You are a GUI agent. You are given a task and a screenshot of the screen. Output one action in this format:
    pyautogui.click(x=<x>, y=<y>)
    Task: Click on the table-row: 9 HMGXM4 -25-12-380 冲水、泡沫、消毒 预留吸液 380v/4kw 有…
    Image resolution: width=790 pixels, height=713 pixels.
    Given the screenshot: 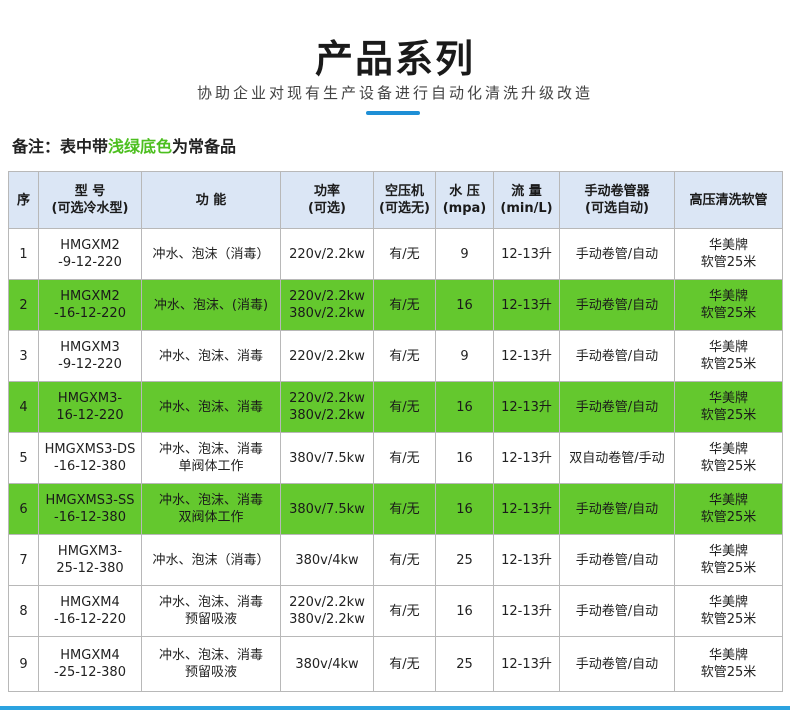 What is the action you would take?
    pyautogui.click(x=395, y=664)
    